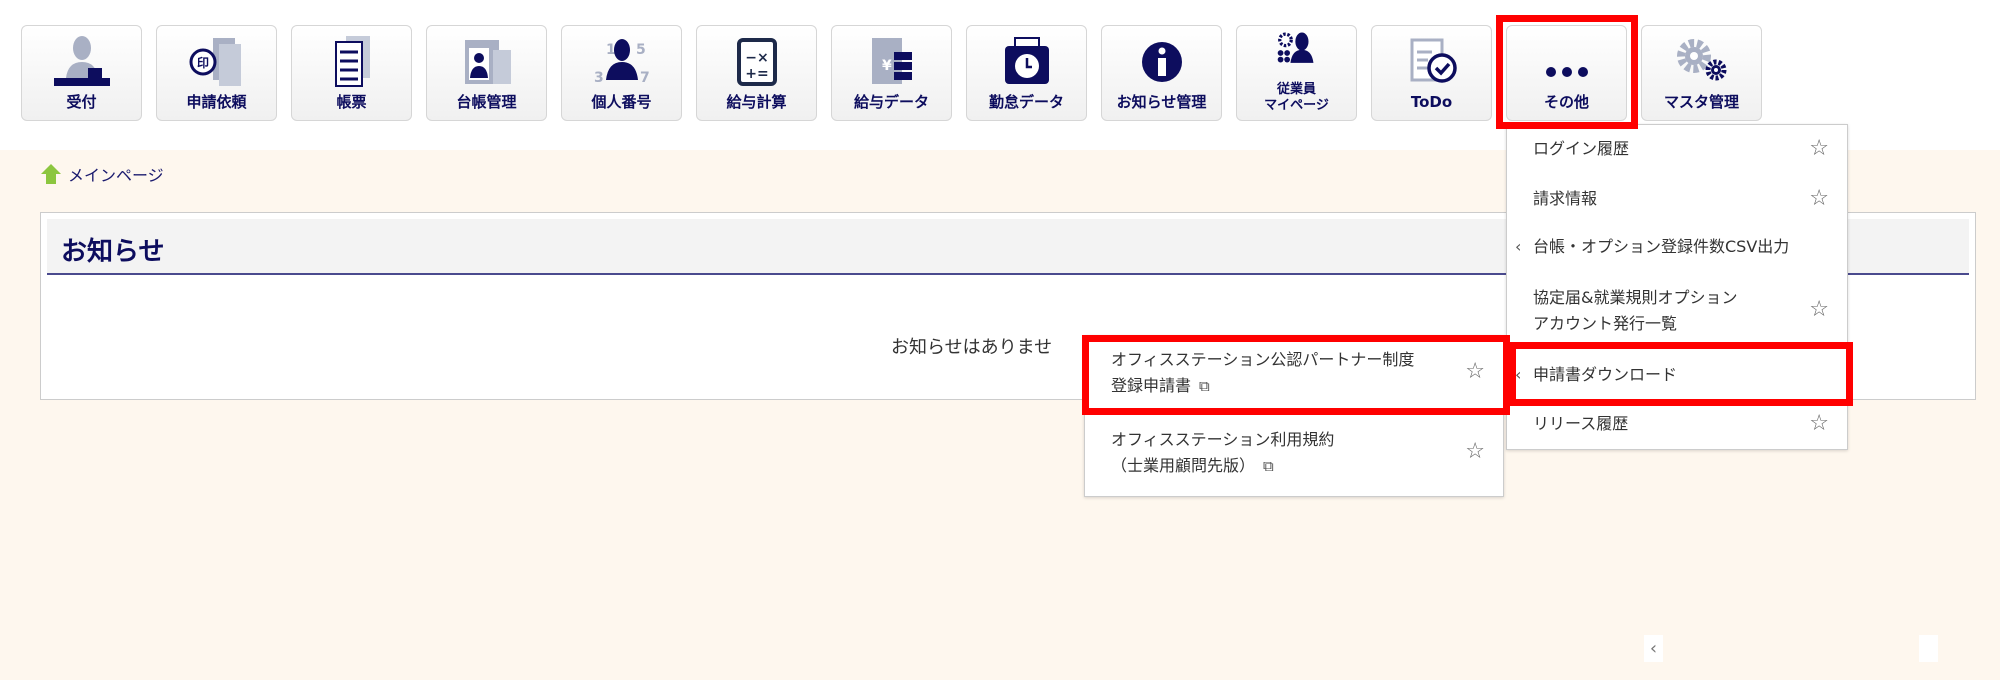 Image resolution: width=2000 pixels, height=680 pixels. I want to click on info-icon, so click(1162, 62).